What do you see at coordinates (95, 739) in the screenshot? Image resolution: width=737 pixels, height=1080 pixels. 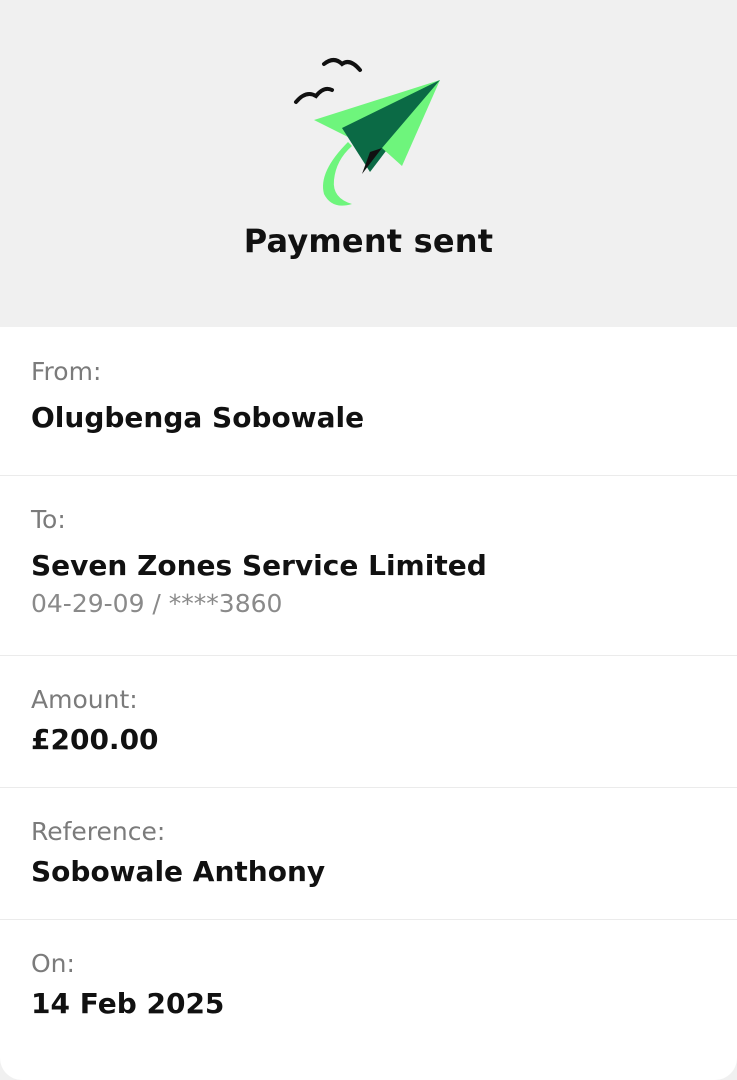 I see `amount-value: £200.00` at bounding box center [95, 739].